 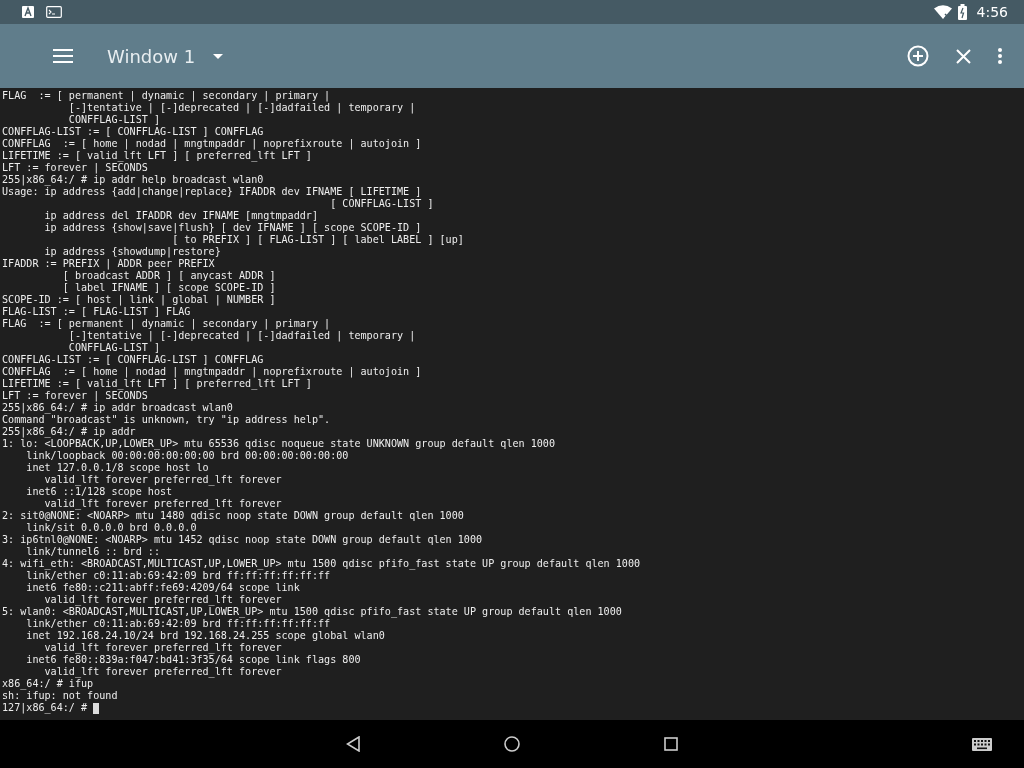 What do you see at coordinates (96, 312) in the screenshot?
I see `terminal-line: FLAG-LIST := [ FLAG-LIST ] FLAG` at bounding box center [96, 312].